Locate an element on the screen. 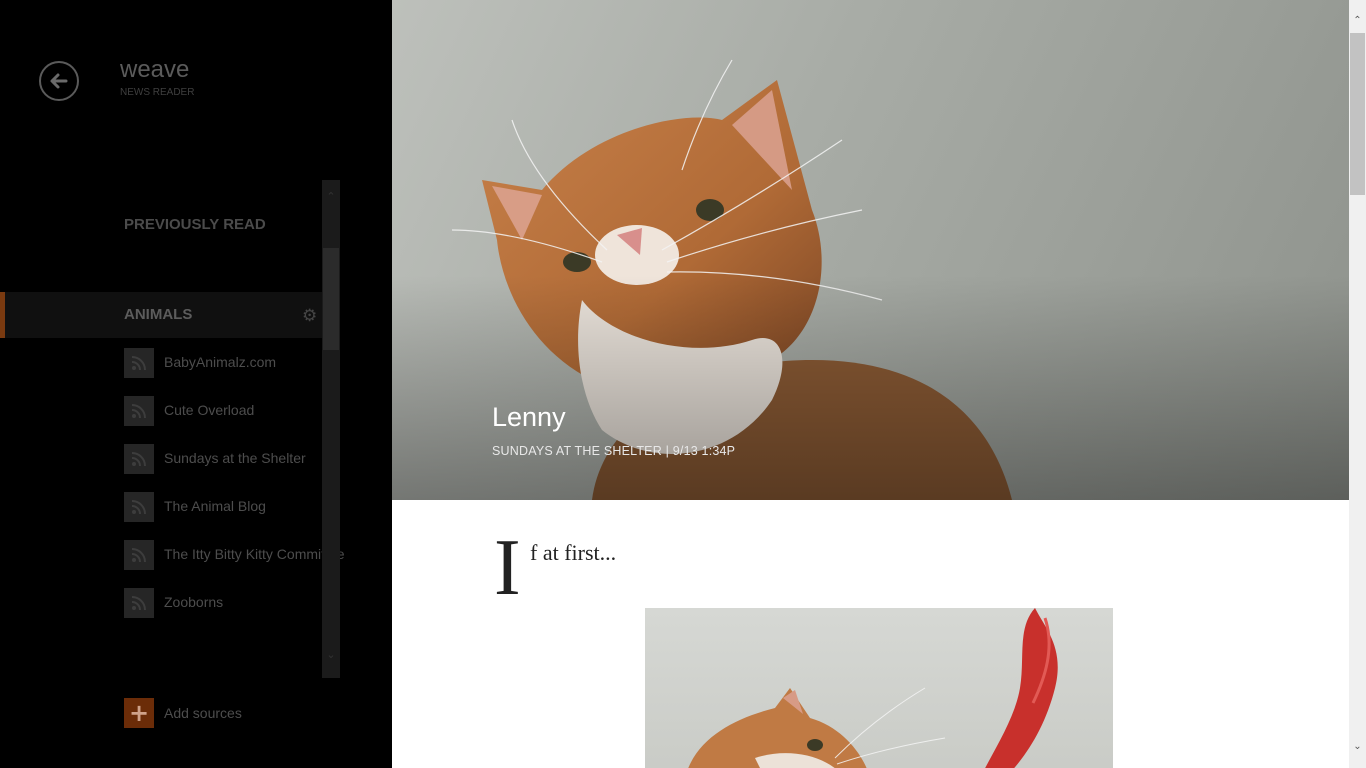  previously-read-link: PREVIOUSLY READ is located at coordinates (195, 224).